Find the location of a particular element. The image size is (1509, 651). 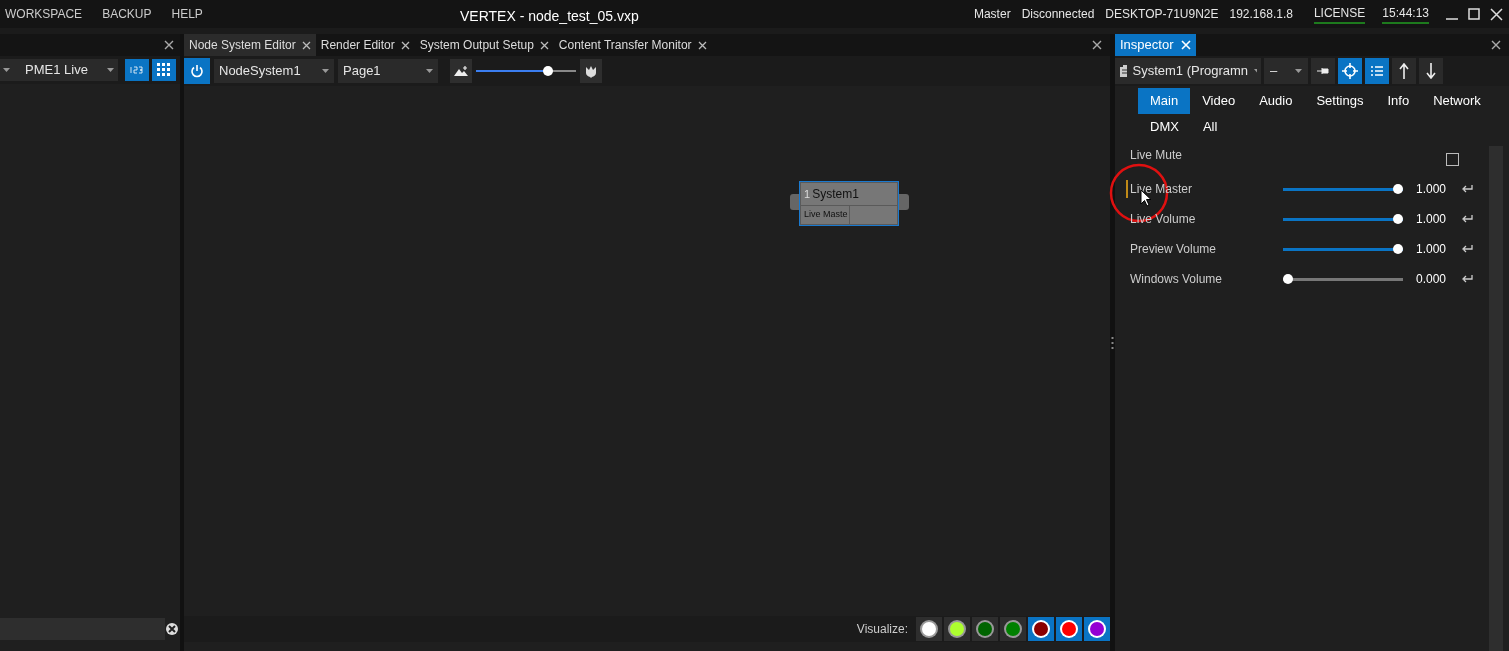

dropdown: PME1 Live is located at coordinates (59, 70).